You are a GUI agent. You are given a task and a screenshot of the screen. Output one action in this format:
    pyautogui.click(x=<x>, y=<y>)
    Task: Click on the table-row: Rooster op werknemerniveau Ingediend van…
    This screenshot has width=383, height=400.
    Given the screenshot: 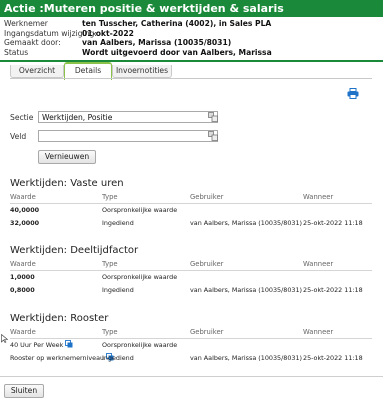 What is the action you would take?
    pyautogui.click(x=191, y=358)
    